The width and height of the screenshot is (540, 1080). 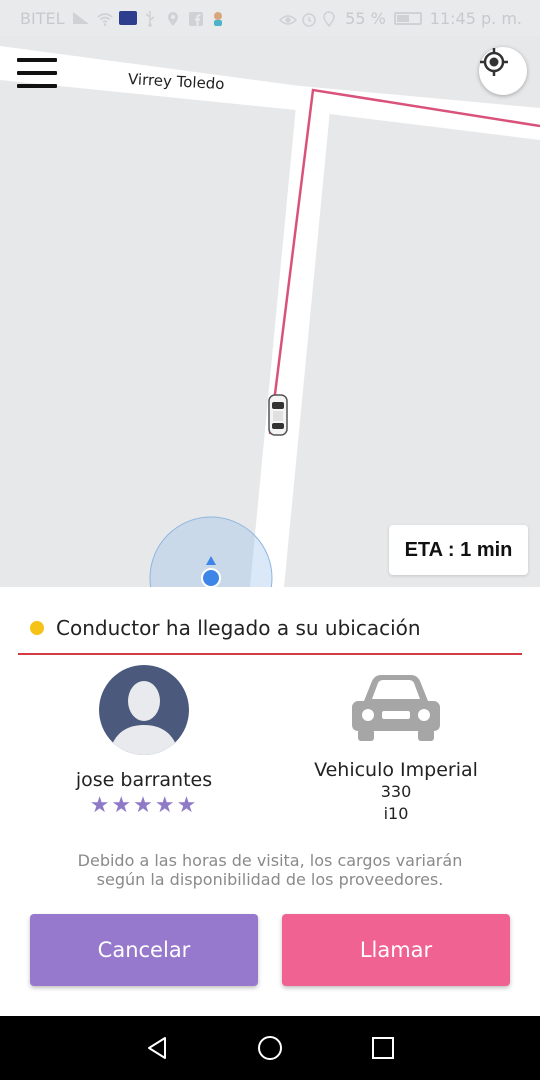 I want to click on car-icon, so click(x=396, y=707).